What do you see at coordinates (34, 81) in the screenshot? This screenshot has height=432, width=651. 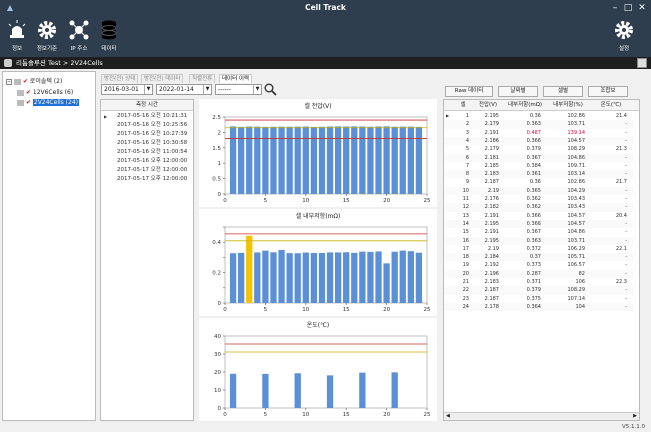 I see `tree-root-node: − ✔ 로이솔텍 (2)` at bounding box center [34, 81].